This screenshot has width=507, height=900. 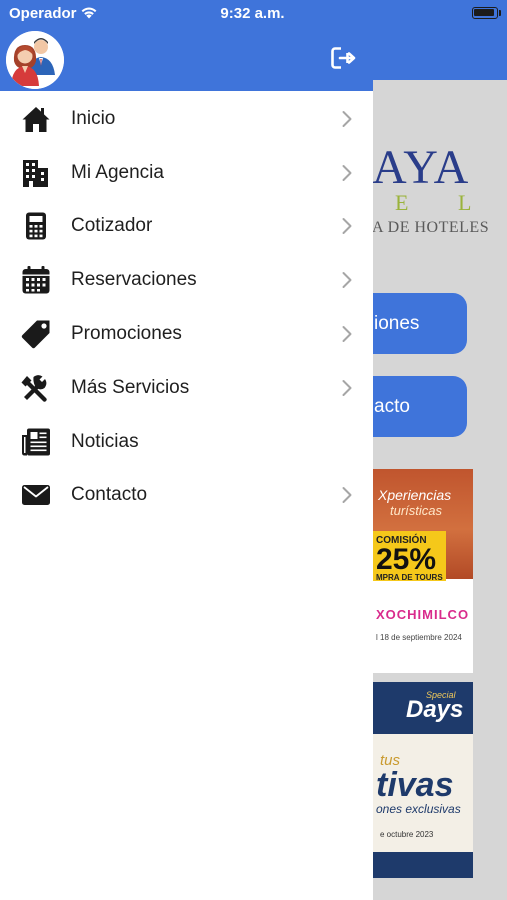 What do you see at coordinates (444, 202) in the screenshot?
I see `background-logo-sub: E L` at bounding box center [444, 202].